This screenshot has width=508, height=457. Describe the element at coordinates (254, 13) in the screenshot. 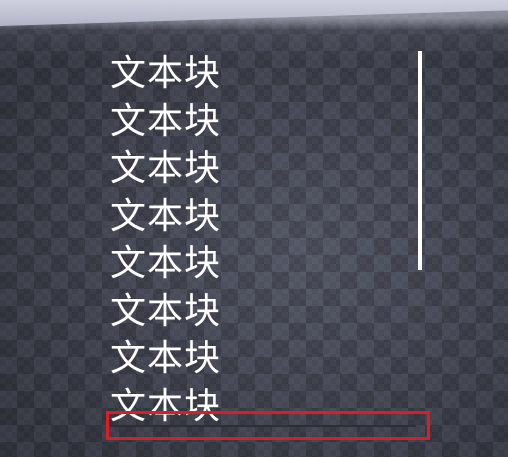

I see `sky-background` at that location.